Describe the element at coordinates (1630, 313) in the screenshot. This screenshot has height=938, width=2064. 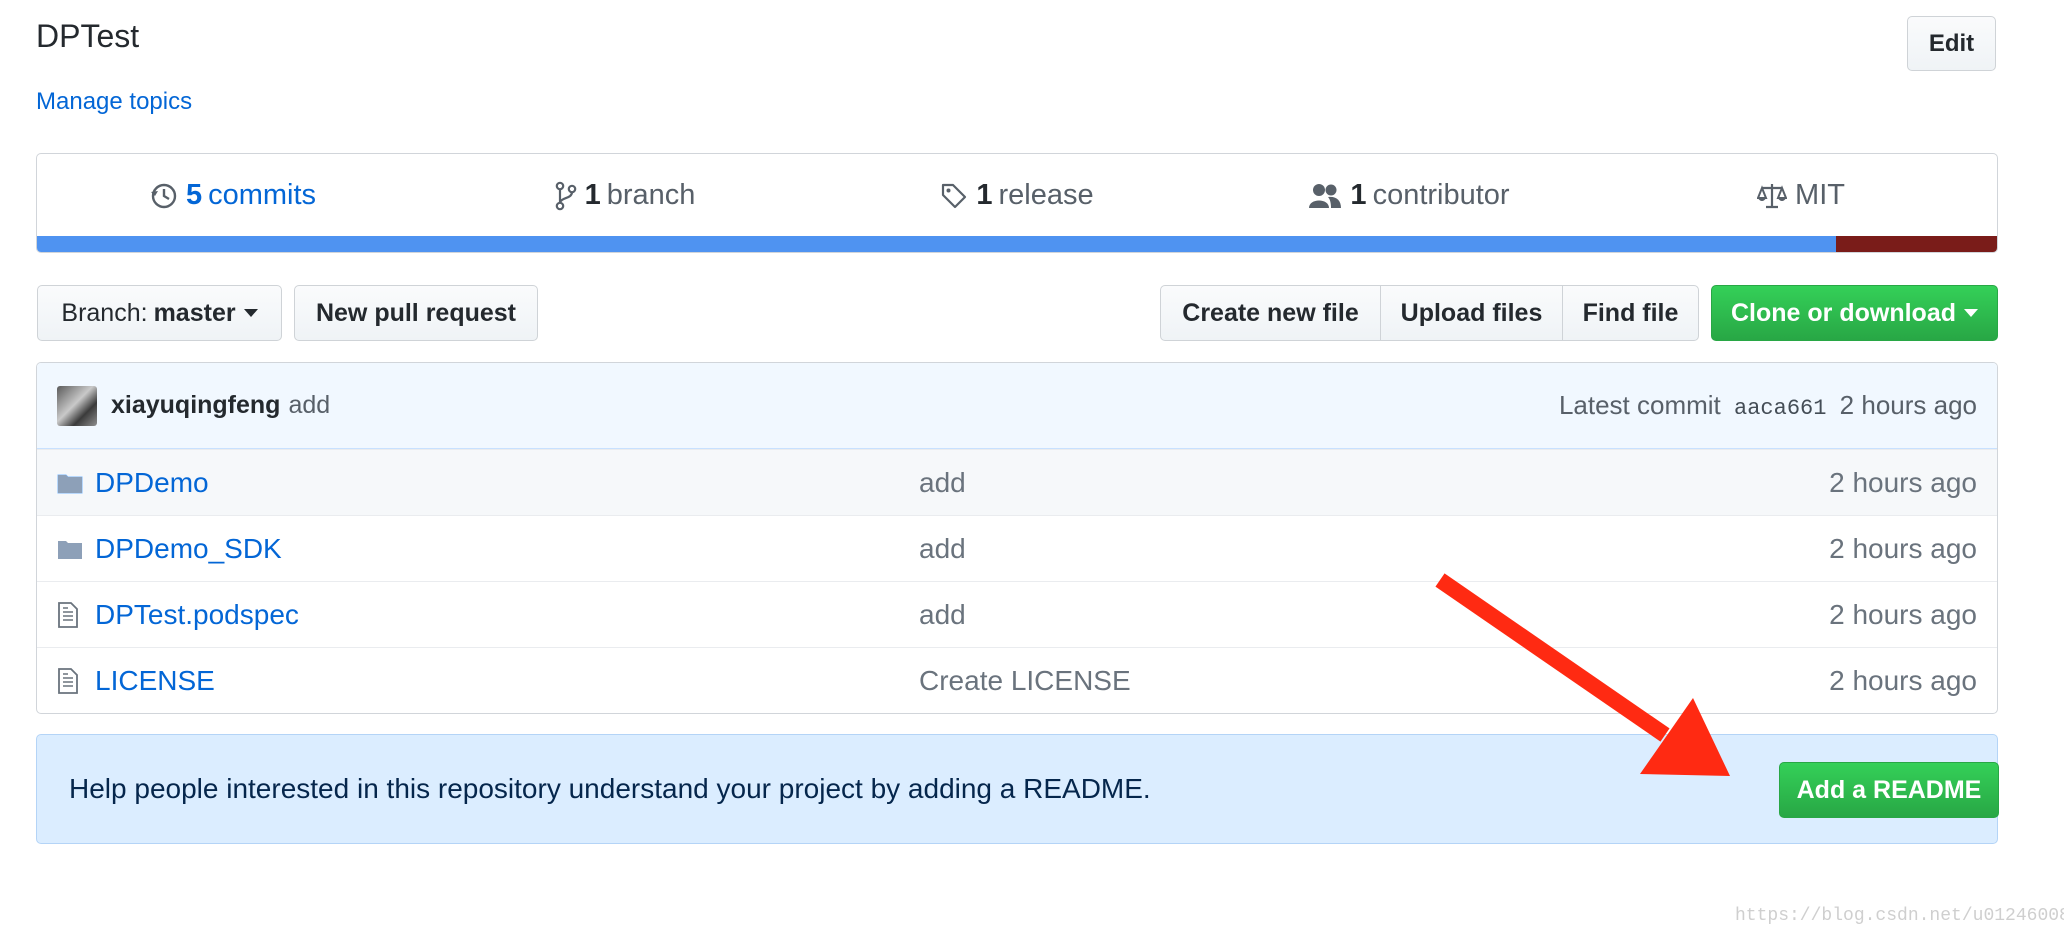
I see `find-file-button: Find file` at that location.